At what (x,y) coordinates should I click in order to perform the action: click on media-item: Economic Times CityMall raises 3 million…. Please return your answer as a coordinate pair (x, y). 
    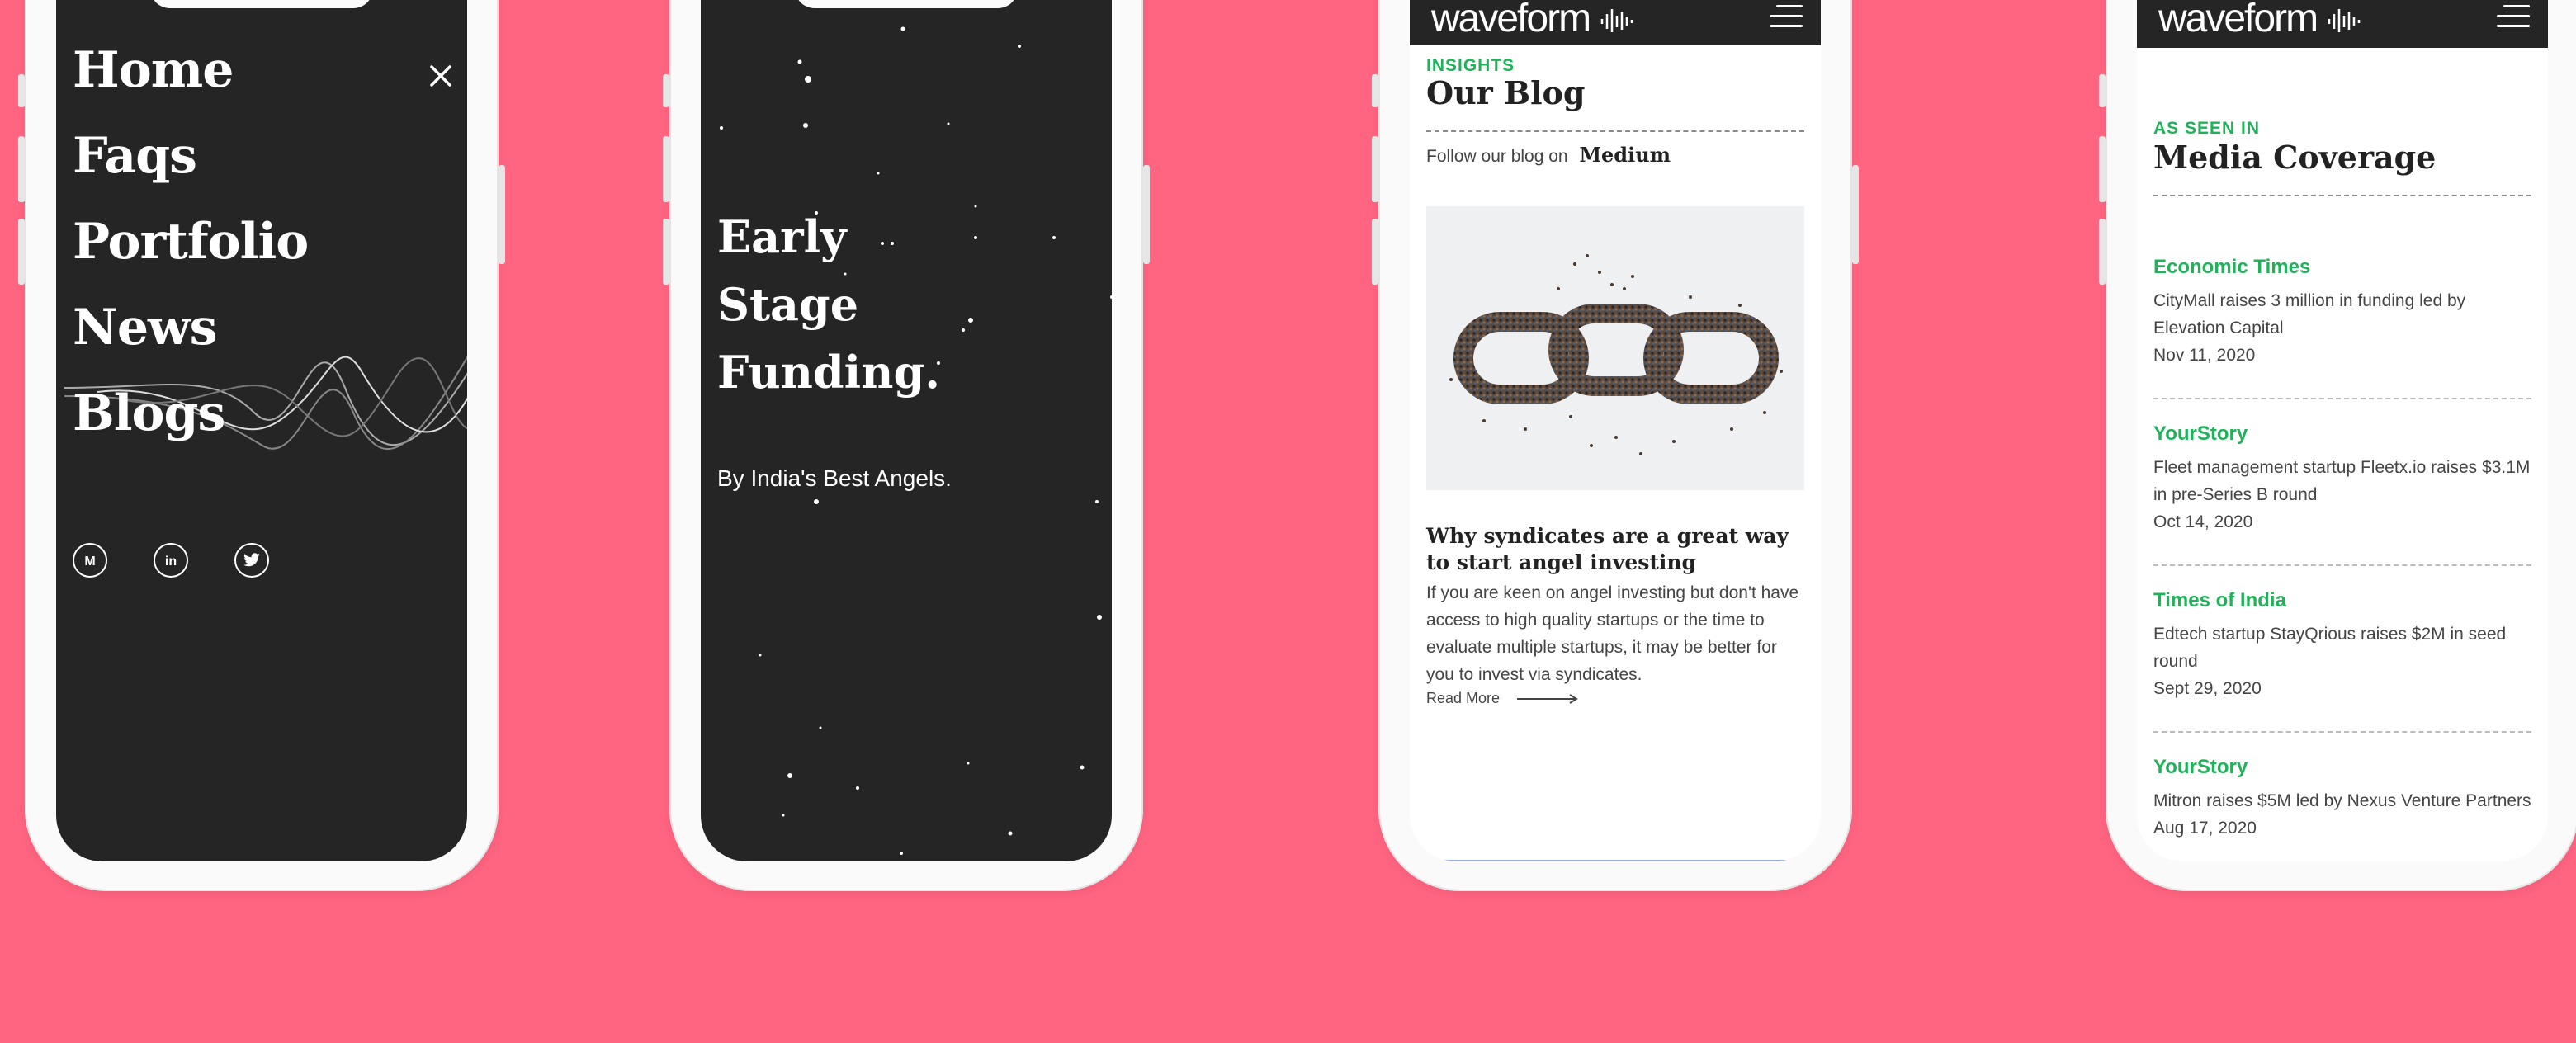
    Looking at the image, I should click on (2342, 313).